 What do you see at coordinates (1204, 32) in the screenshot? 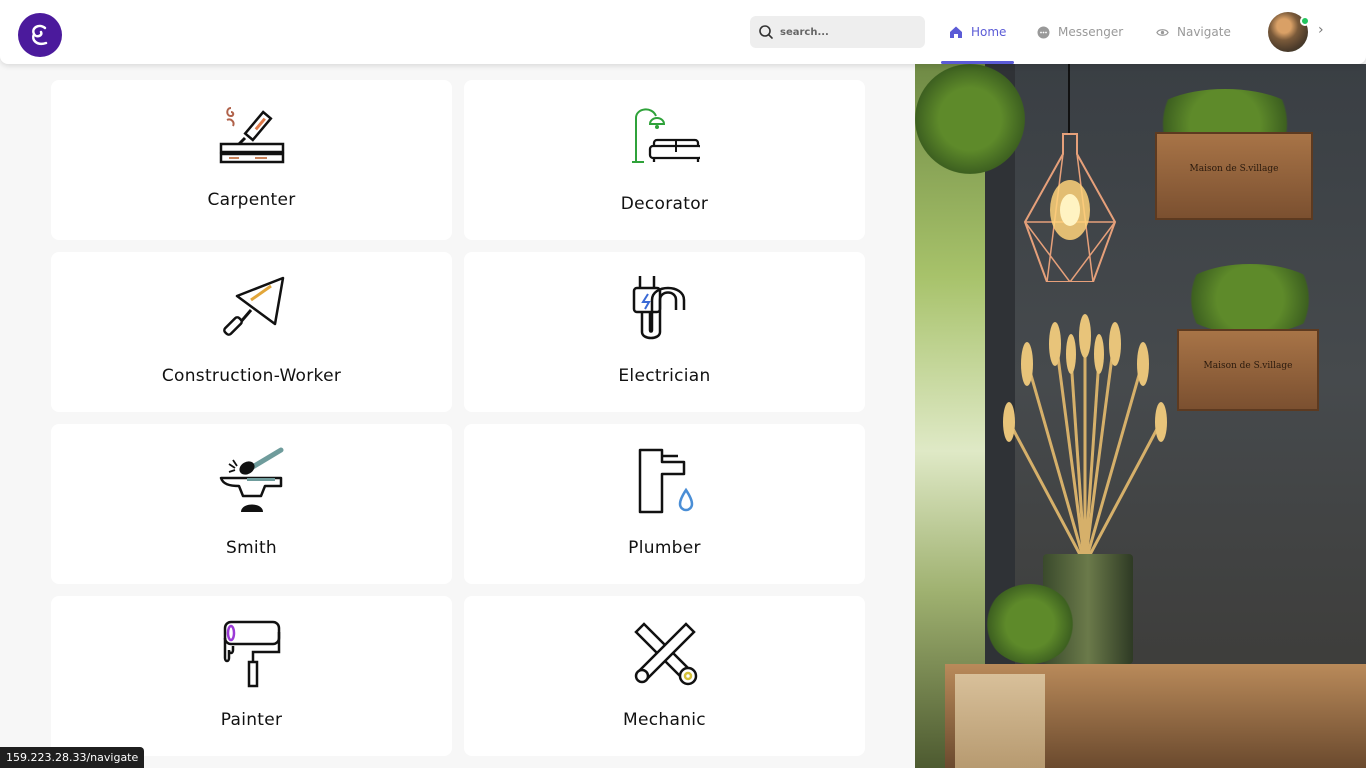
I see `nav-navigate-label: Navigate` at bounding box center [1204, 32].